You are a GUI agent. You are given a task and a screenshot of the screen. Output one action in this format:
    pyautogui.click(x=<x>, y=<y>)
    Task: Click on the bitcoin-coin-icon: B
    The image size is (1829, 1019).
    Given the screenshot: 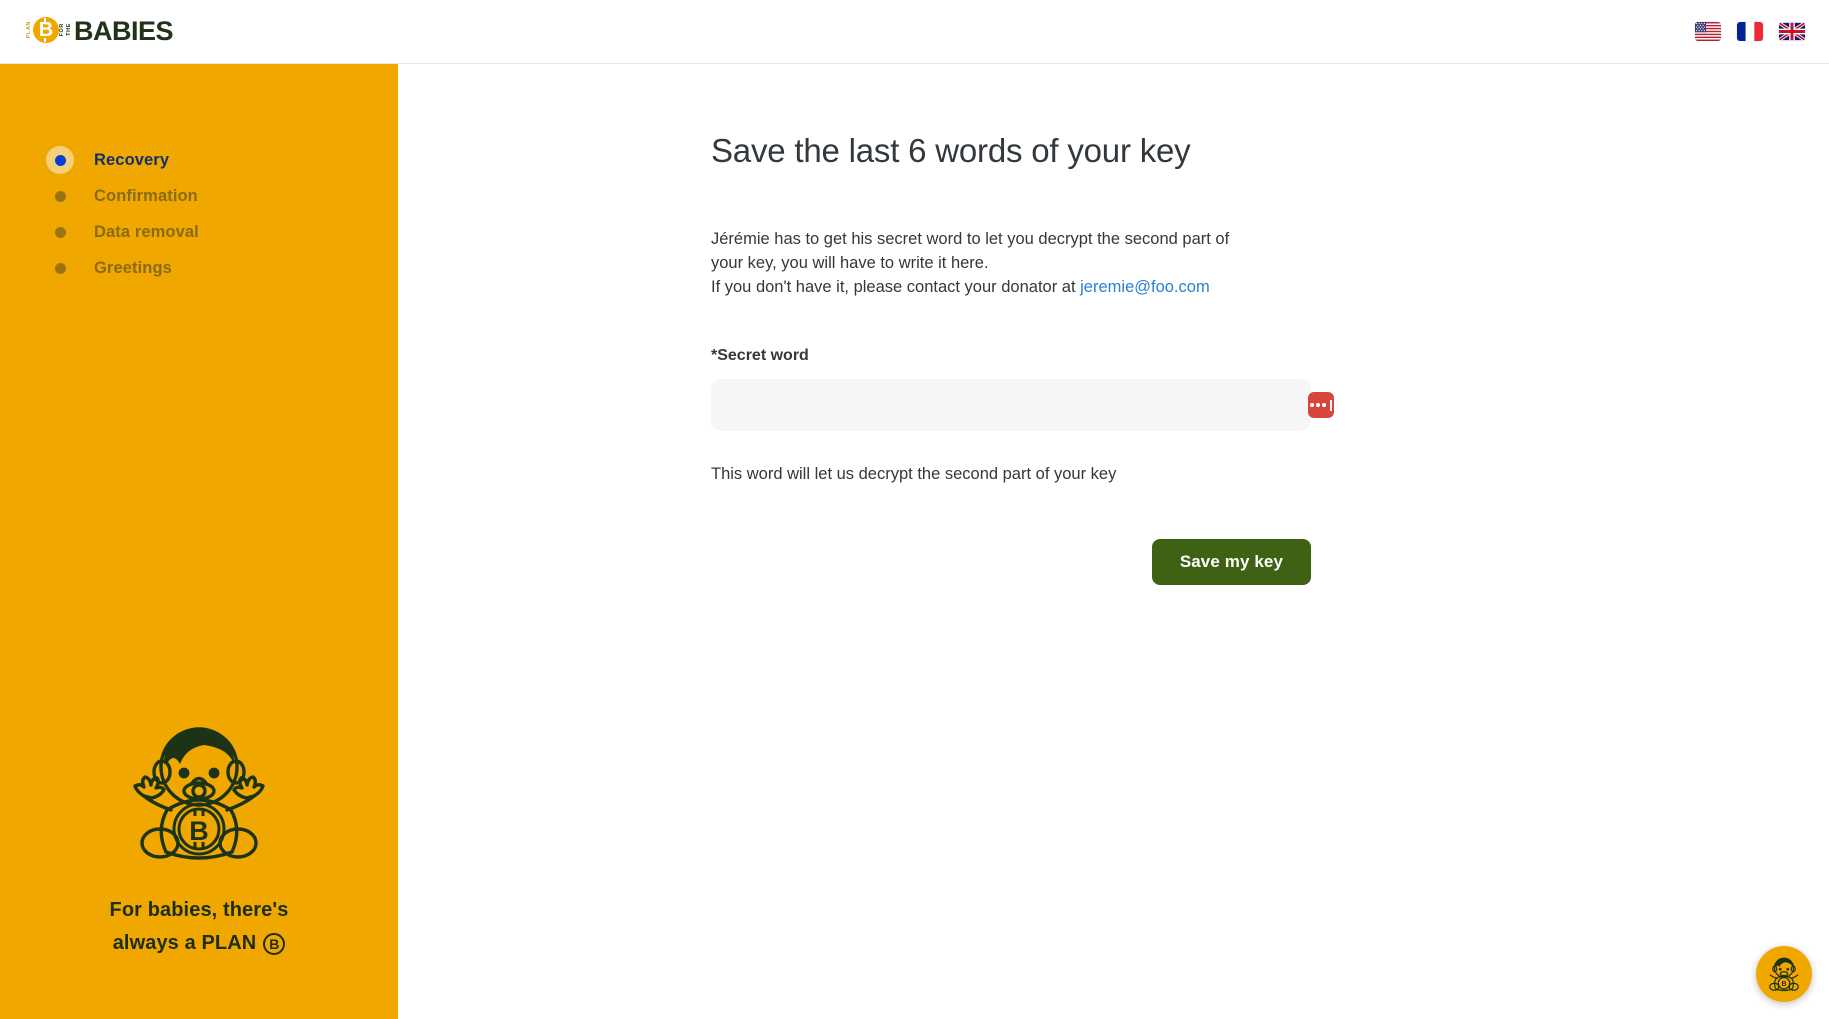 What is the action you would take?
    pyautogui.click(x=46, y=29)
    